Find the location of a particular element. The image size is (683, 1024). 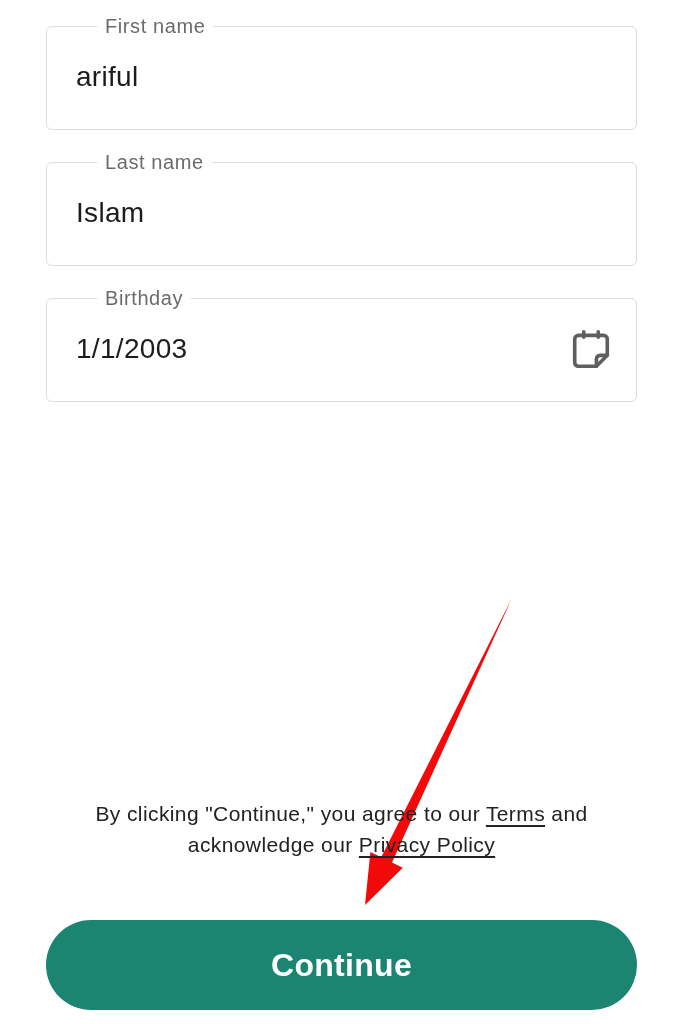

continue-button: Continue is located at coordinates (341, 965).